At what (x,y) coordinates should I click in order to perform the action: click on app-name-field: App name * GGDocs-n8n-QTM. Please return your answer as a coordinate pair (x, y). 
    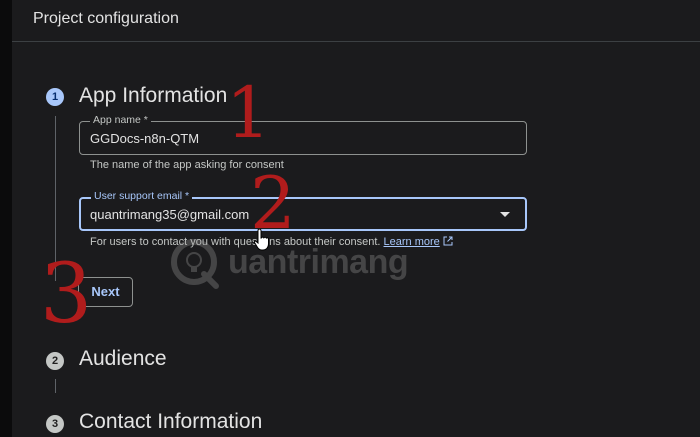
    Looking at the image, I should click on (303, 134).